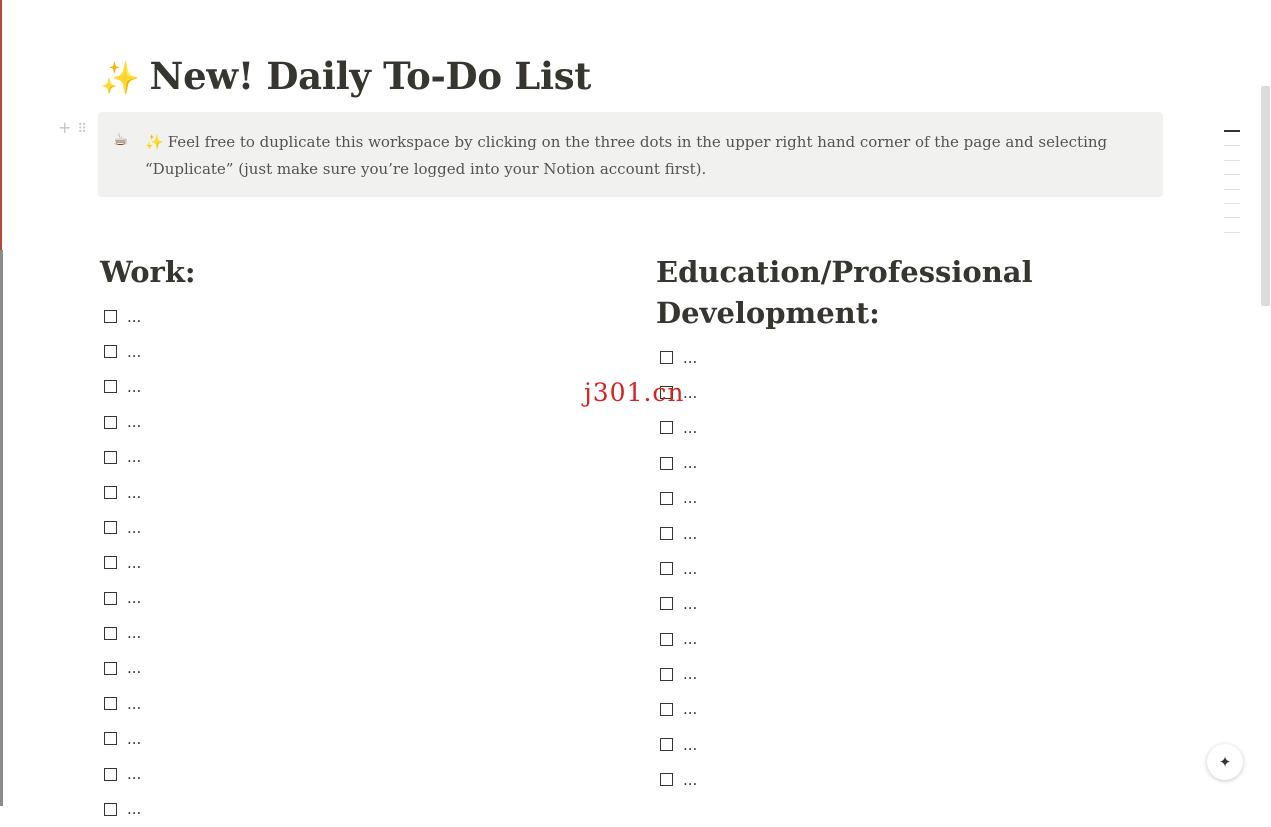 Image resolution: width=1271 pixels, height=827 pixels. What do you see at coordinates (345, 76) in the screenshot?
I see `page-title: ✨ New! Daily To-Do List` at bounding box center [345, 76].